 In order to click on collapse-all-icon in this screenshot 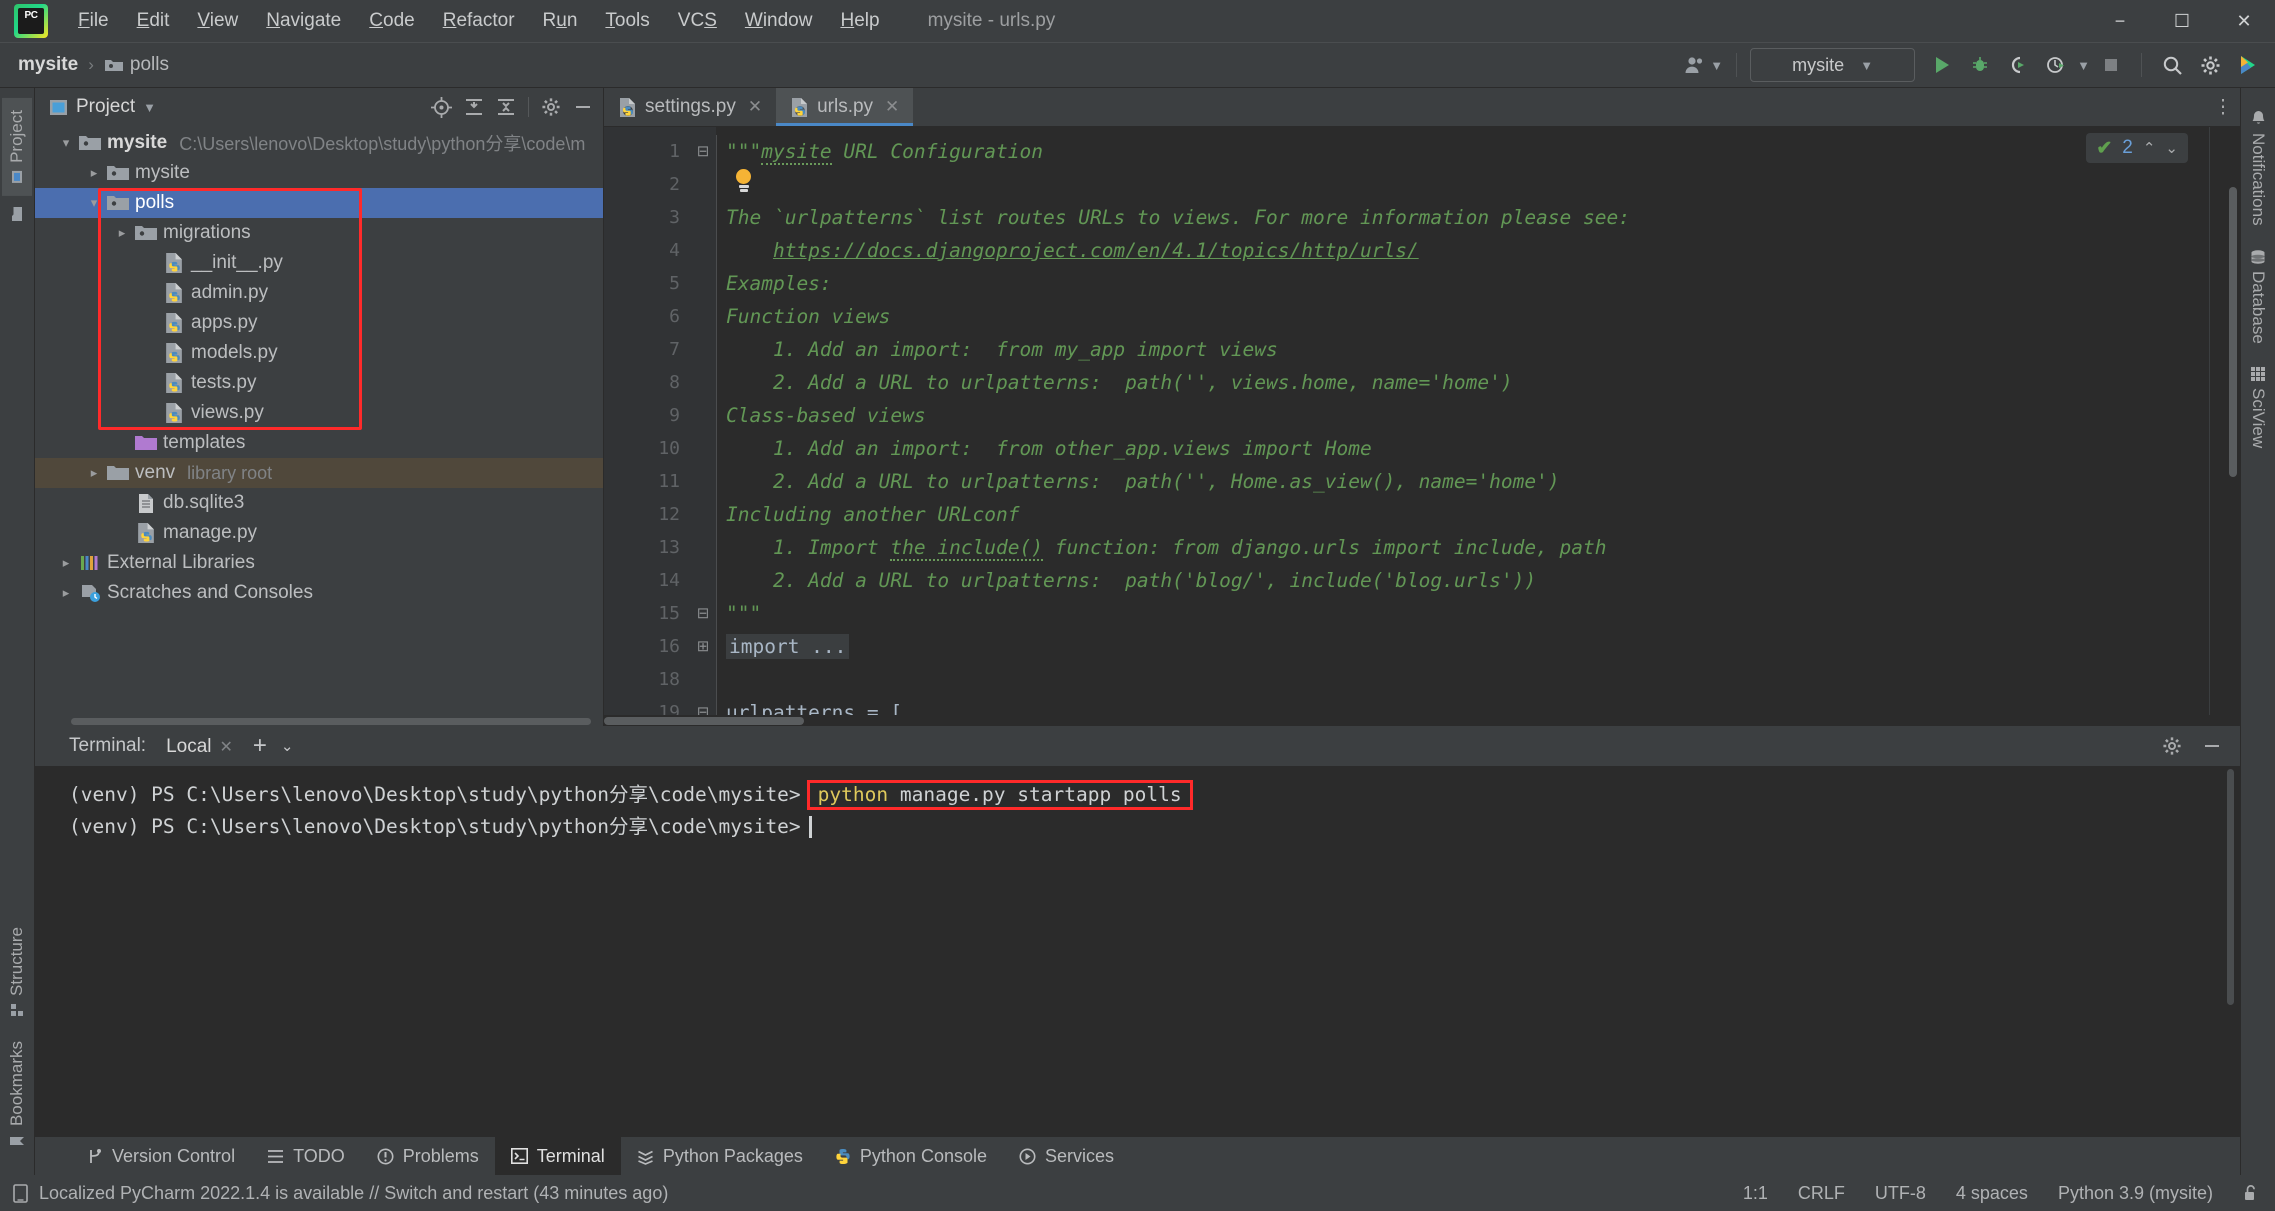, I will do `click(506, 107)`.